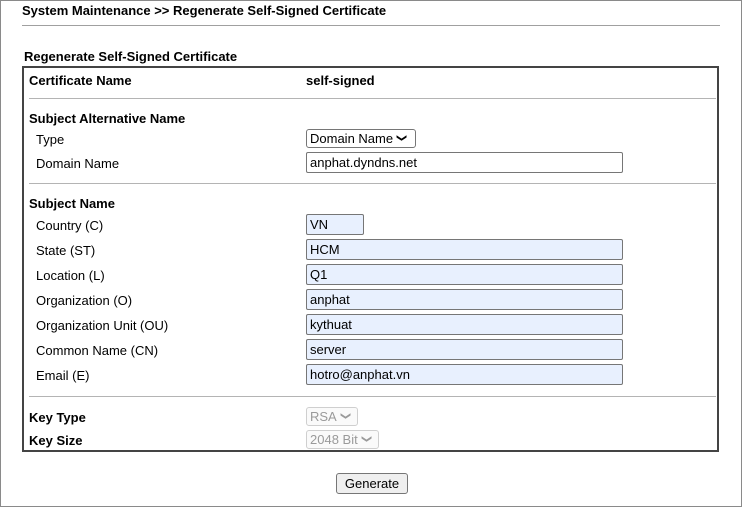 This screenshot has width=742, height=507. Describe the element at coordinates (63, 375) in the screenshot. I see `email-label: Email (E)` at that location.